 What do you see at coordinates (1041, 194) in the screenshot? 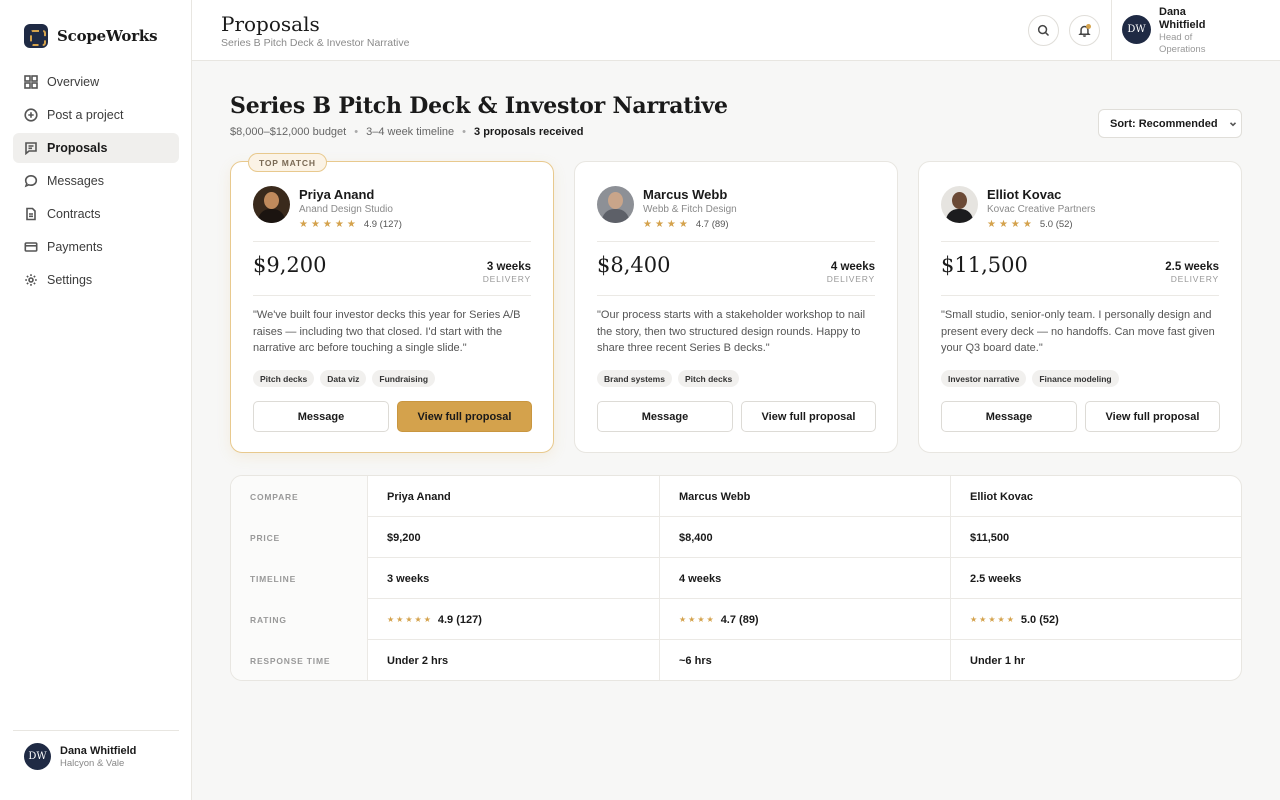
I see `freelancer-name: Elliot Kovac` at bounding box center [1041, 194].